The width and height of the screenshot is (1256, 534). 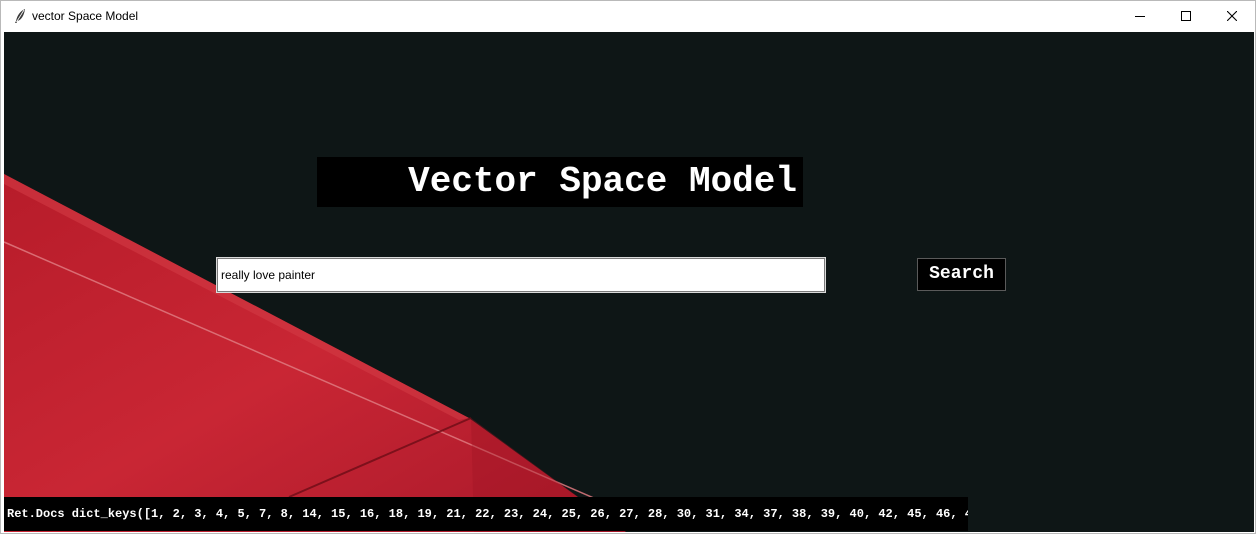 What do you see at coordinates (961, 274) in the screenshot?
I see `search-button: Search` at bounding box center [961, 274].